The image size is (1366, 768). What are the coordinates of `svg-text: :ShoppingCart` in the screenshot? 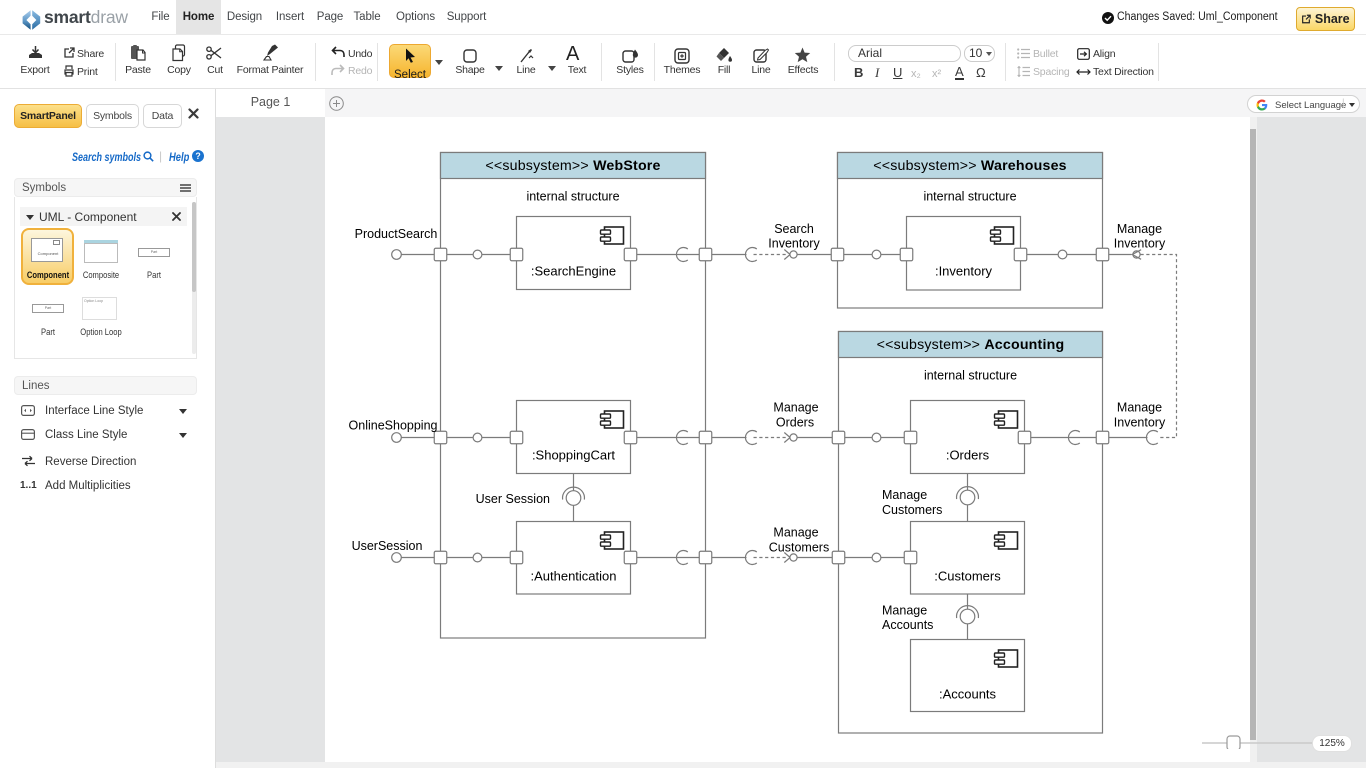 It's located at (573, 455).